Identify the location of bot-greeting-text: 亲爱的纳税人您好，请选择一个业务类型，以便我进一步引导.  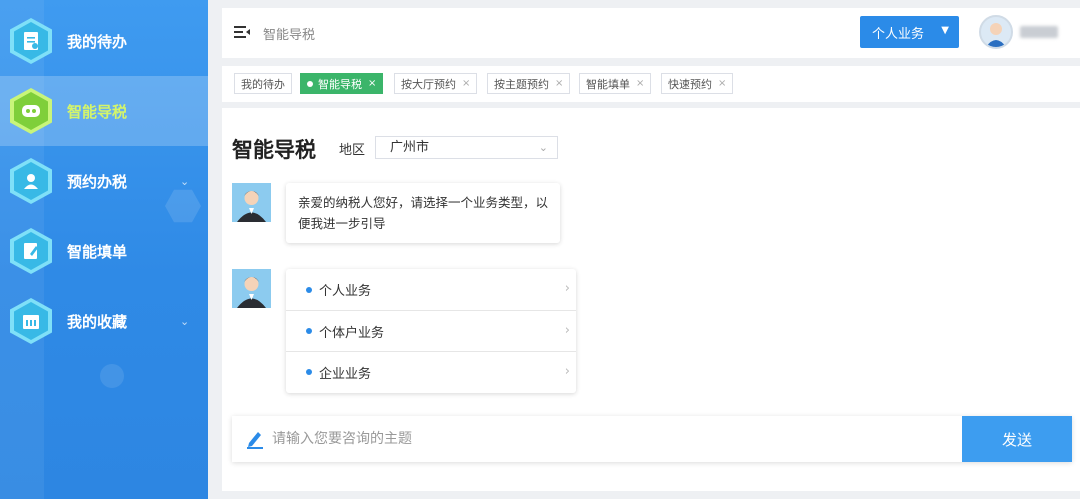
(423, 213).